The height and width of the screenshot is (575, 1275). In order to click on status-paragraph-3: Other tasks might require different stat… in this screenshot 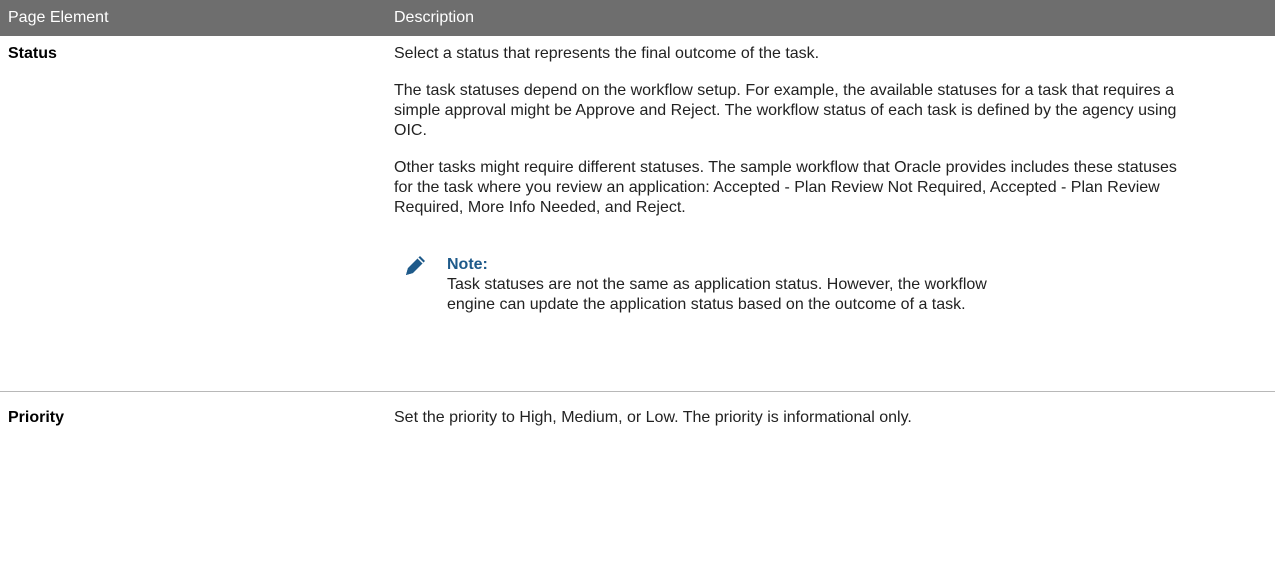, I will do `click(785, 187)`.